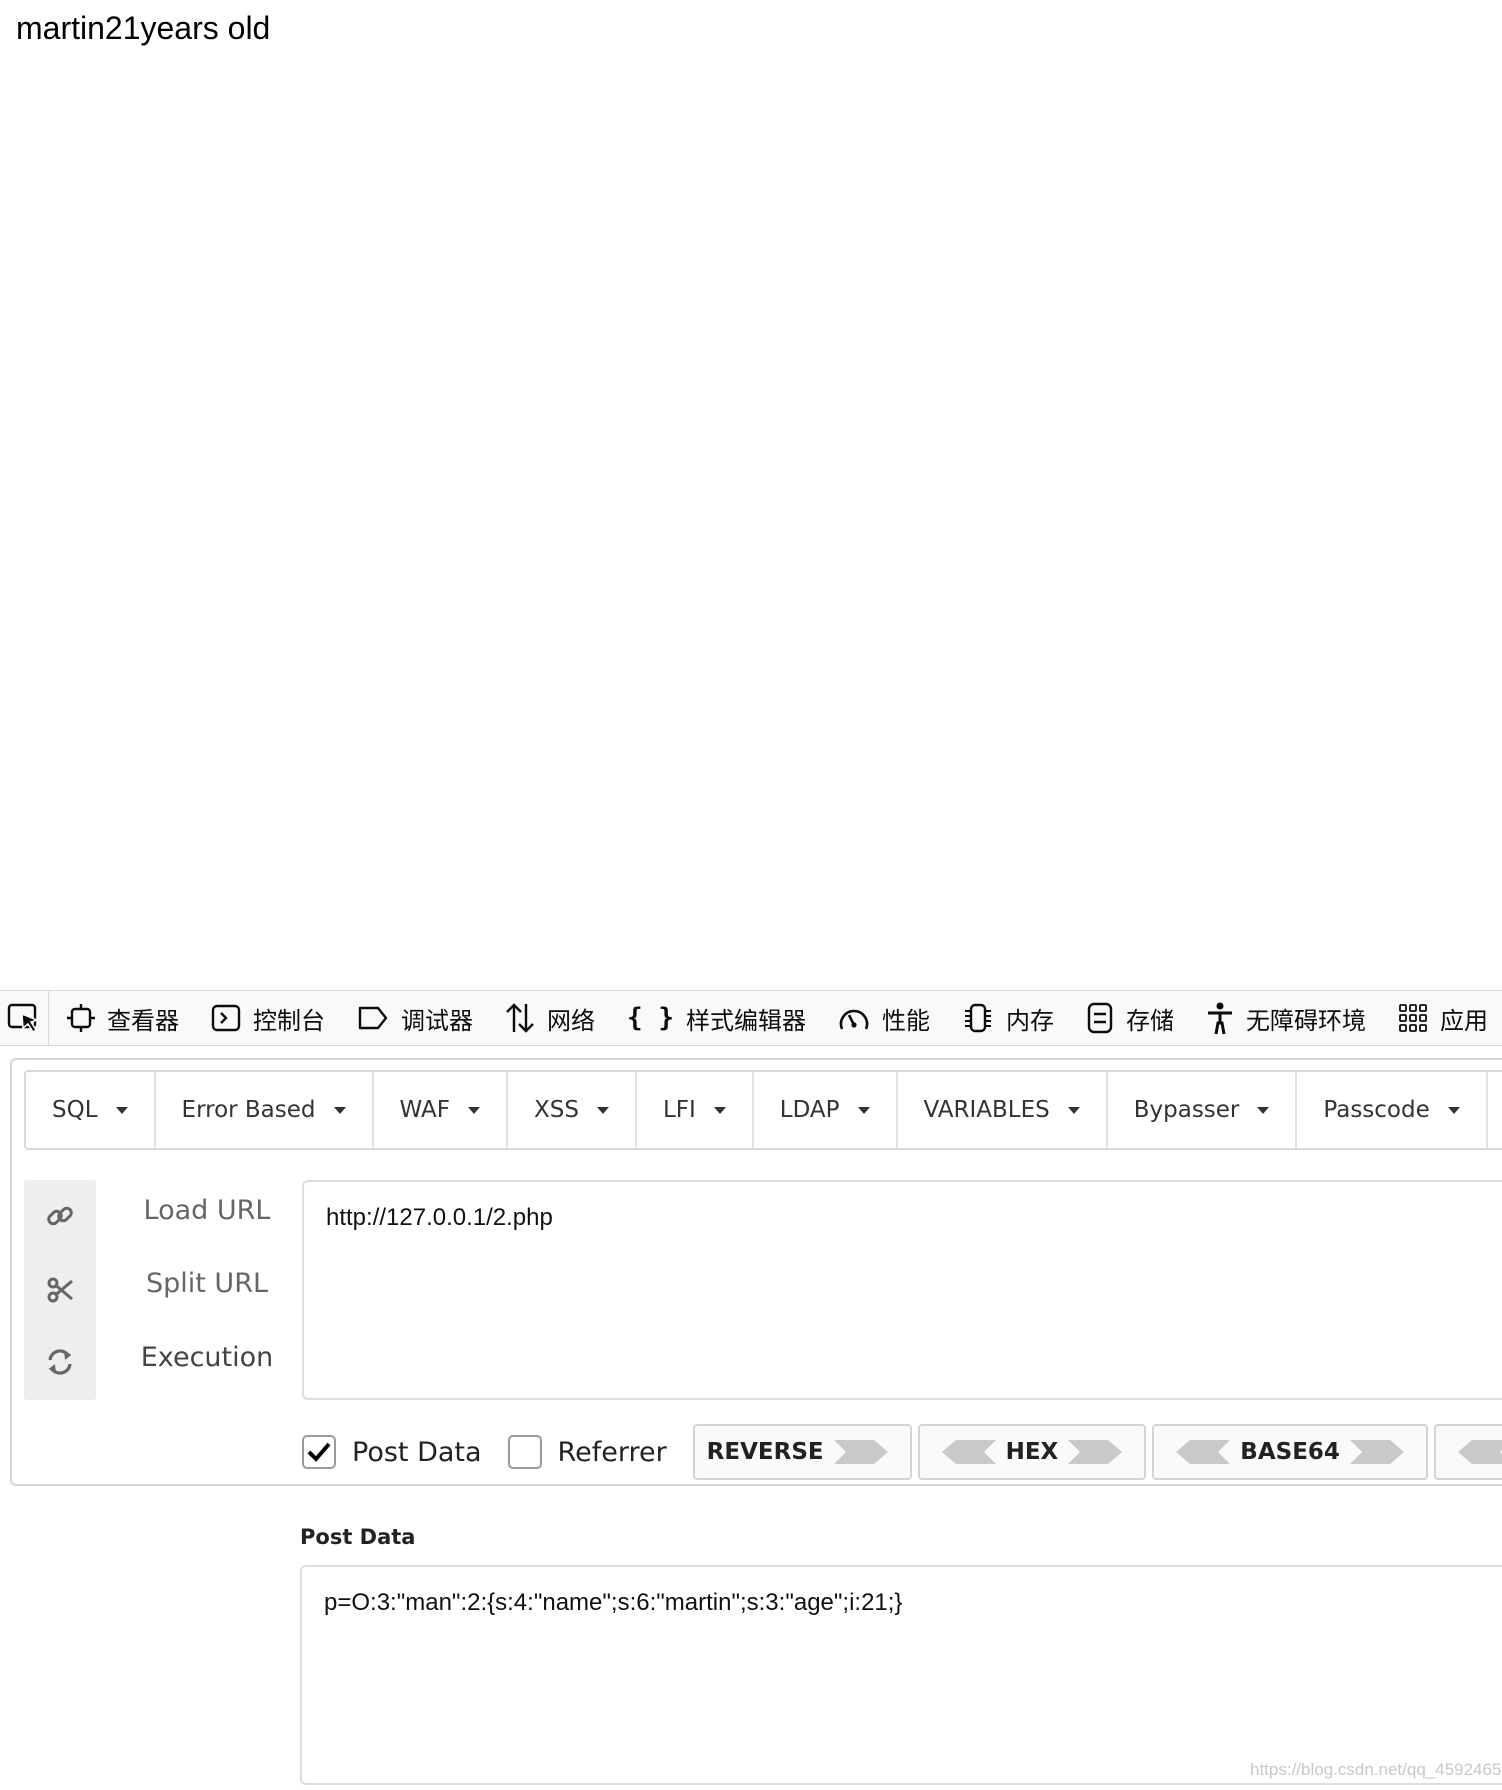 This screenshot has height=1790, width=1502. What do you see at coordinates (1306, 1020) in the screenshot?
I see `tab-accessibility-label: 无障碍环境` at bounding box center [1306, 1020].